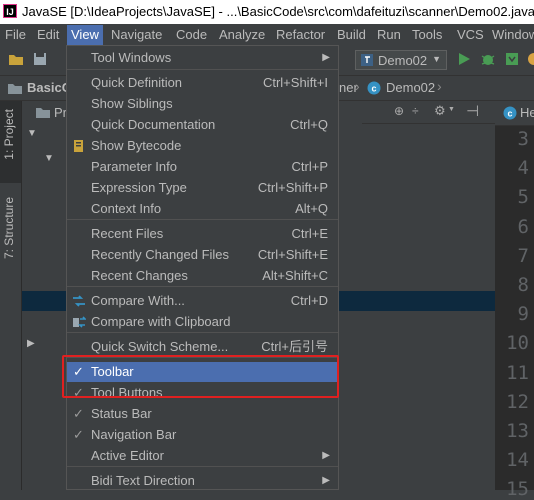  I want to click on compare-clipboard-icon, so click(79, 322).